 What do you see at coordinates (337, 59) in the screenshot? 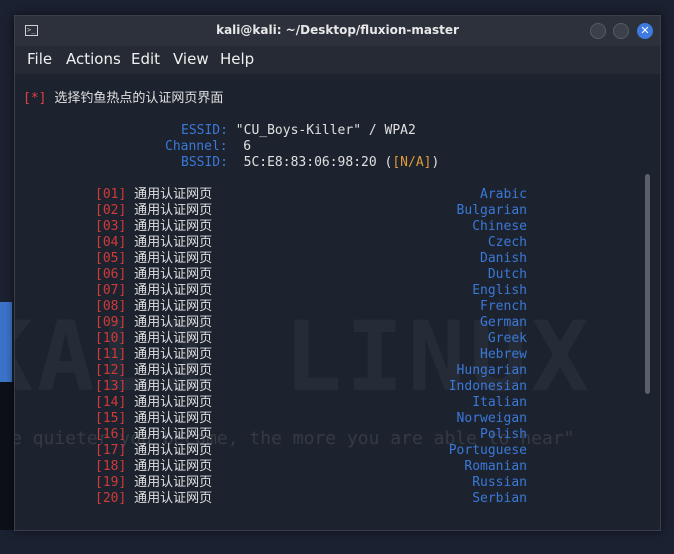
I see `menu-bar: File Actions Edit View Help` at bounding box center [337, 59].